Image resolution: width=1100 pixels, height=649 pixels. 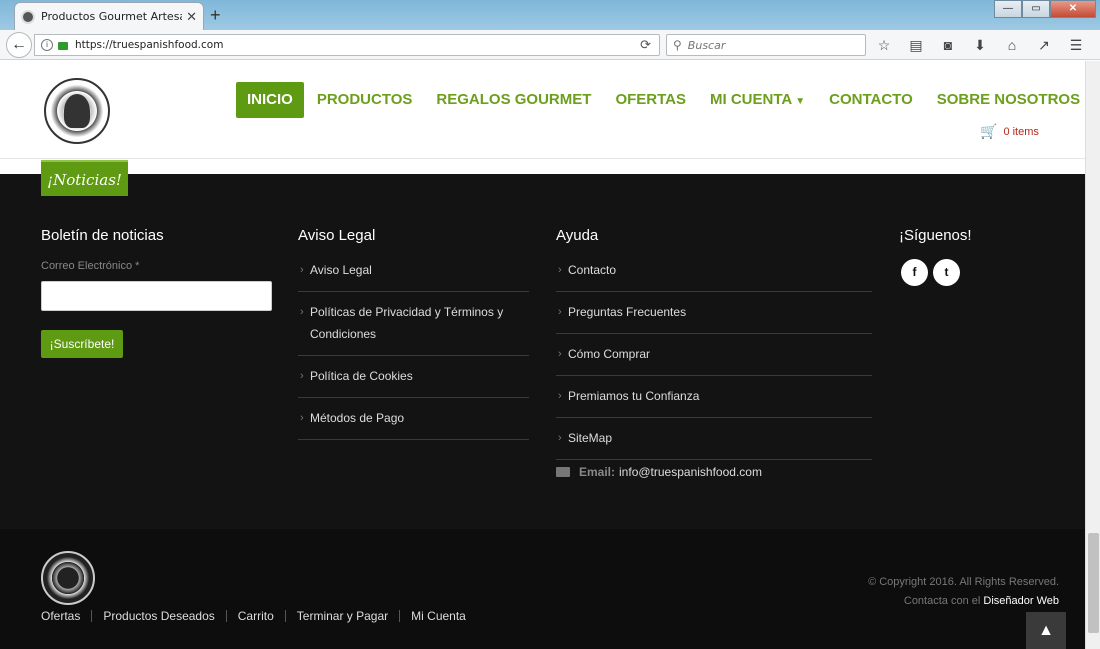 I want to click on nav-regalos-gourmet: REGALOS GOURMET, so click(x=513, y=100).